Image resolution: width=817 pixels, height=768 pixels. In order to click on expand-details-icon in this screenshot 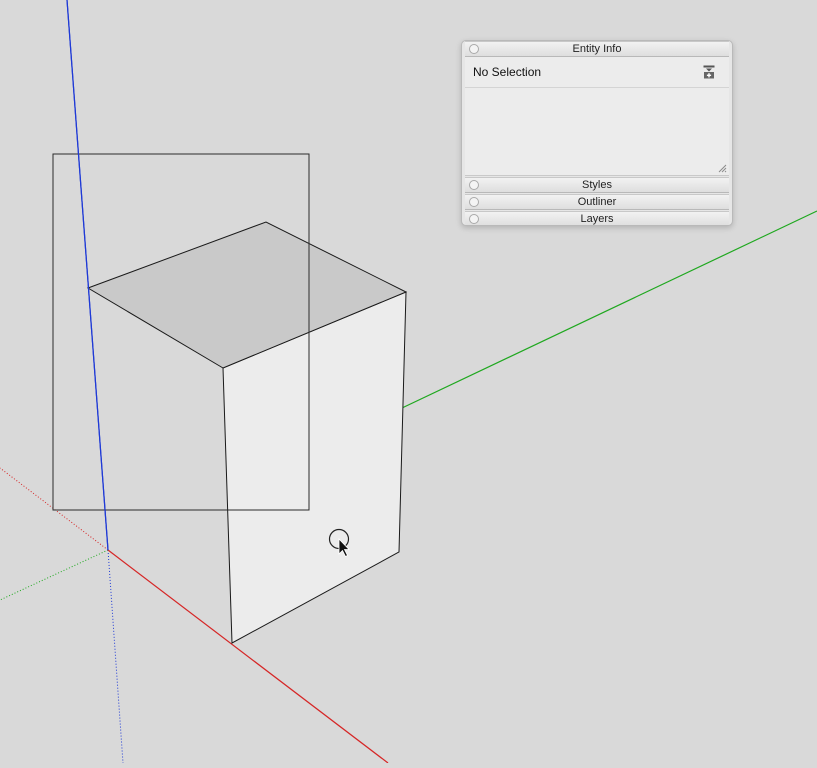, I will do `click(709, 72)`.